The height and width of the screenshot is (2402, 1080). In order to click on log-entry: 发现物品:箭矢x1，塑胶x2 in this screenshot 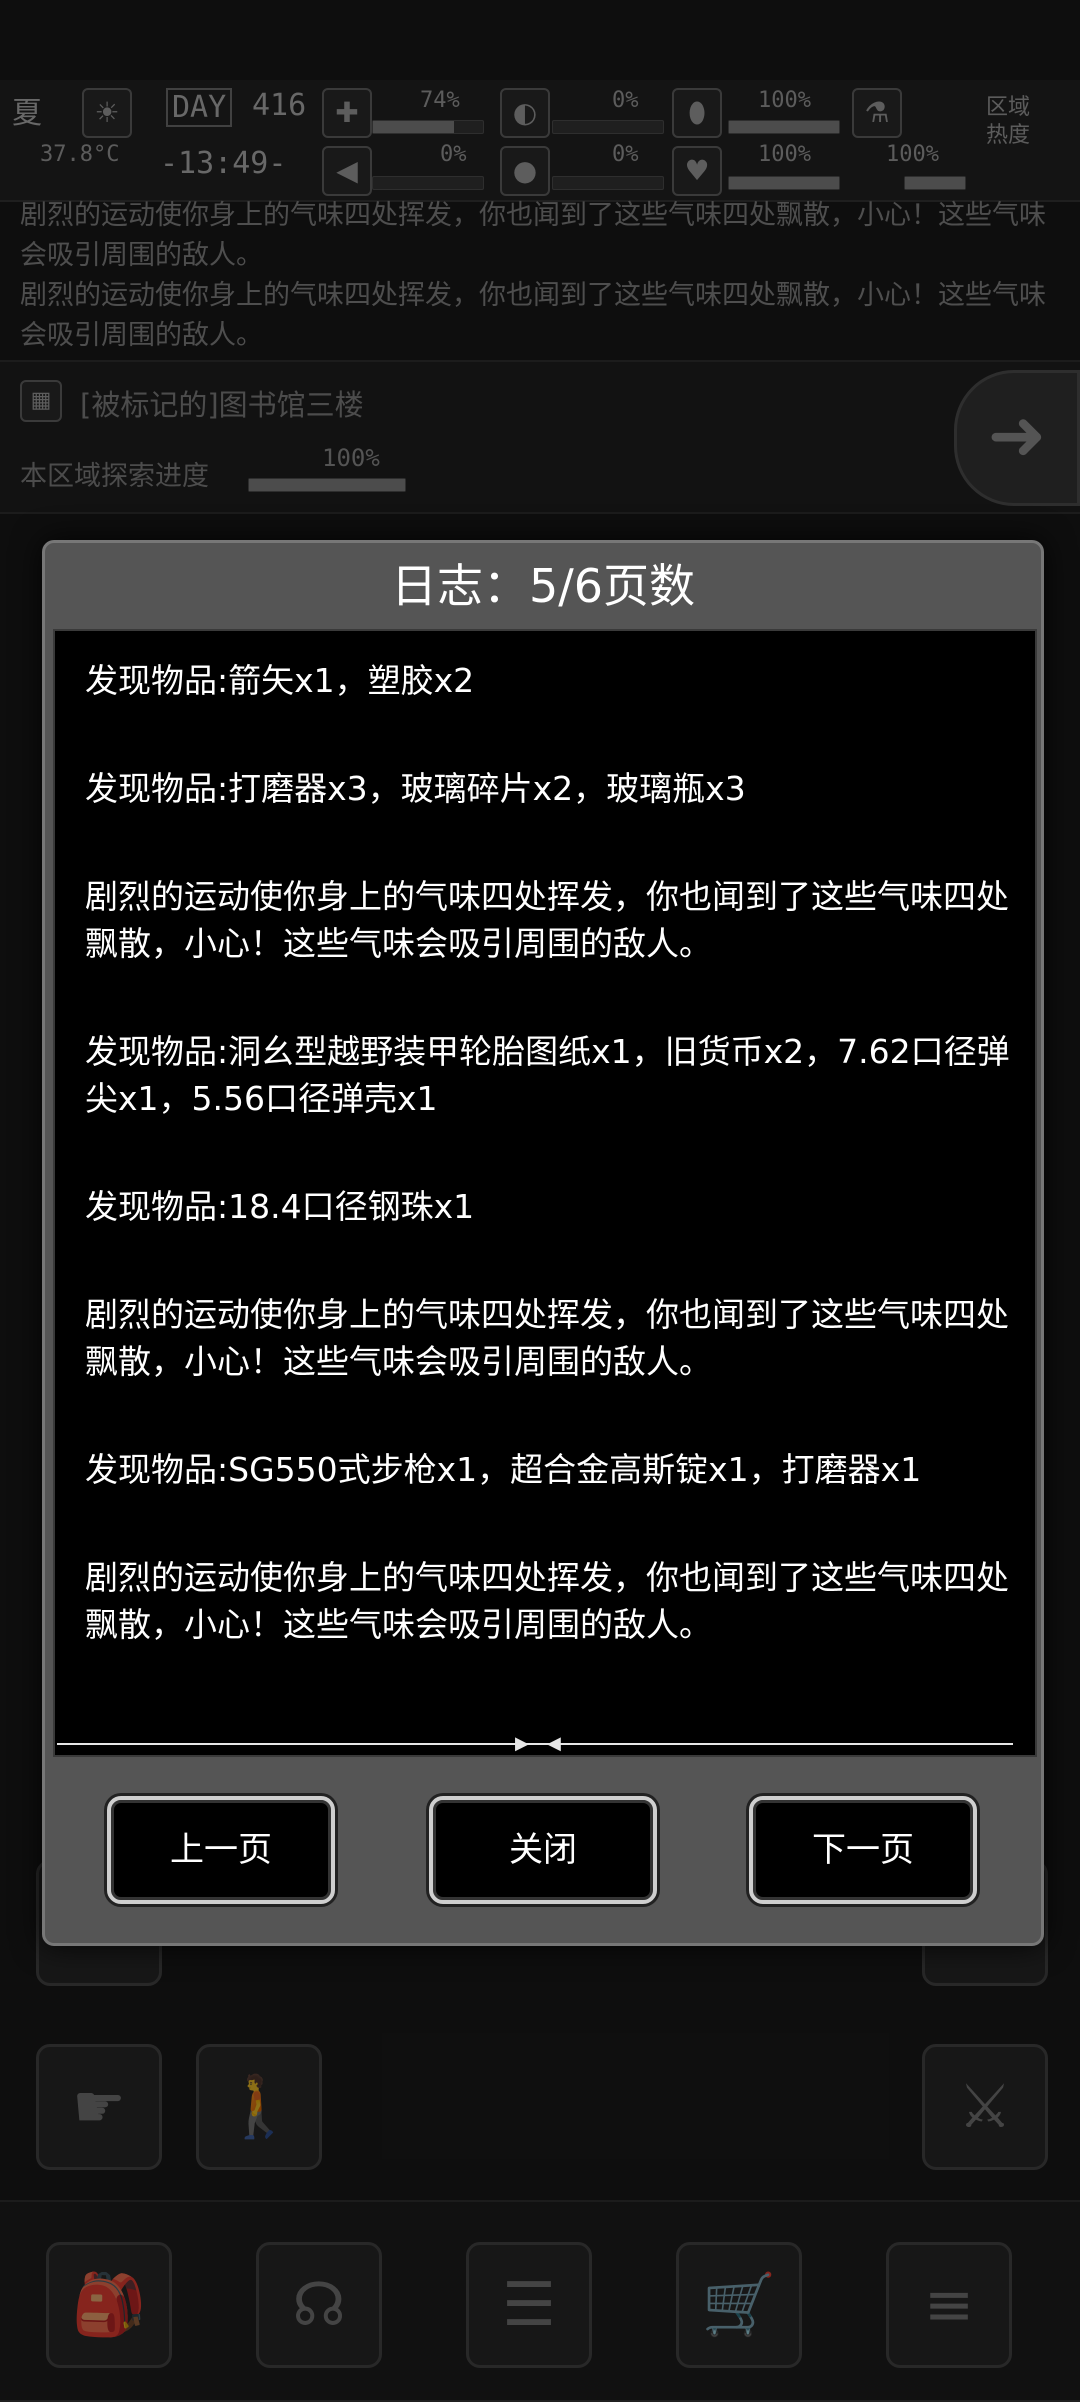, I will do `click(280, 680)`.